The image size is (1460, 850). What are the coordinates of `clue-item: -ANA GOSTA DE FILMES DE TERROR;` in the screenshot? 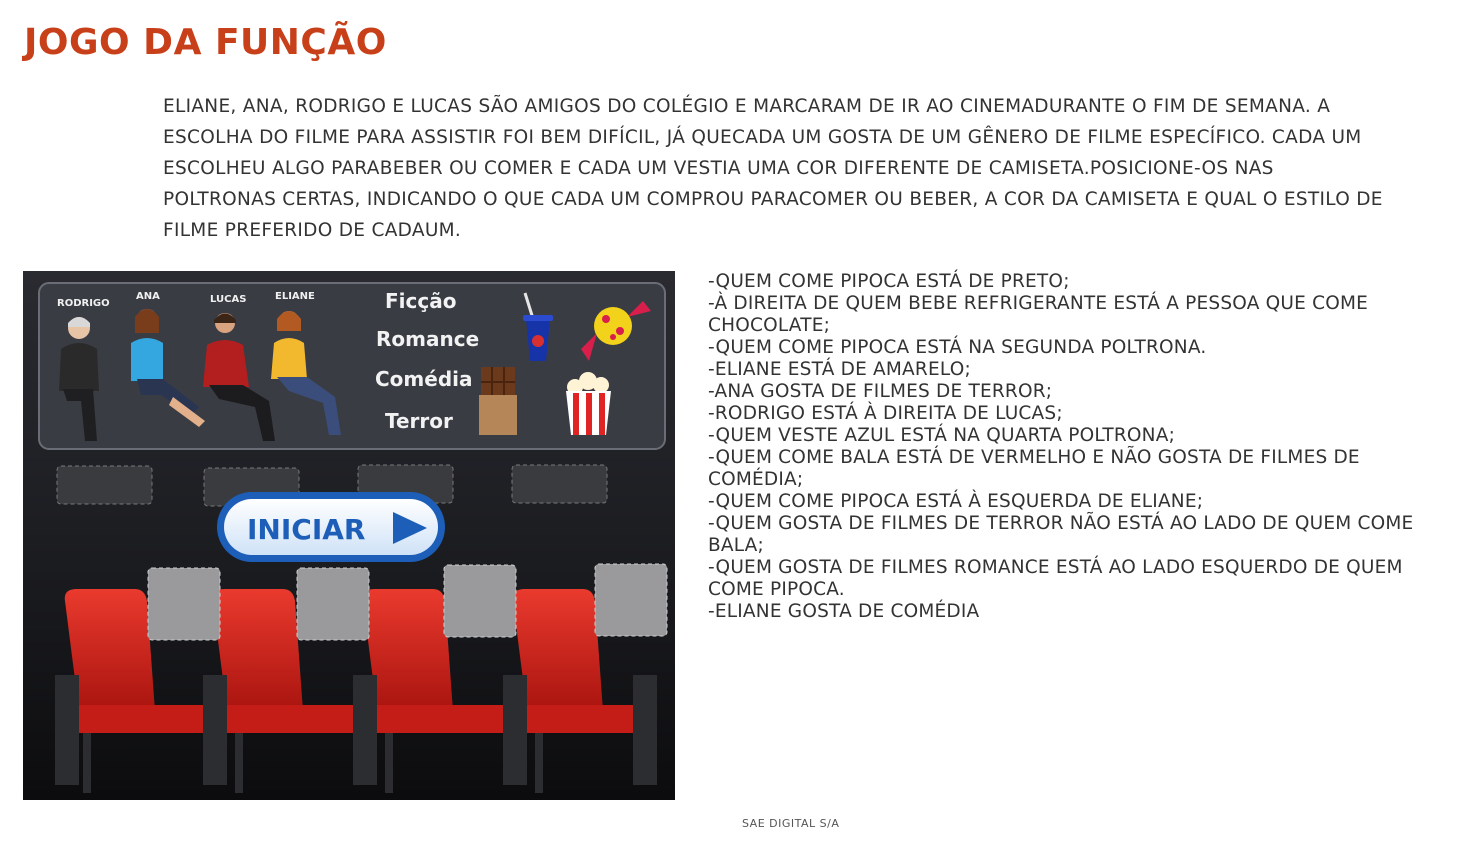 It's located at (880, 391).